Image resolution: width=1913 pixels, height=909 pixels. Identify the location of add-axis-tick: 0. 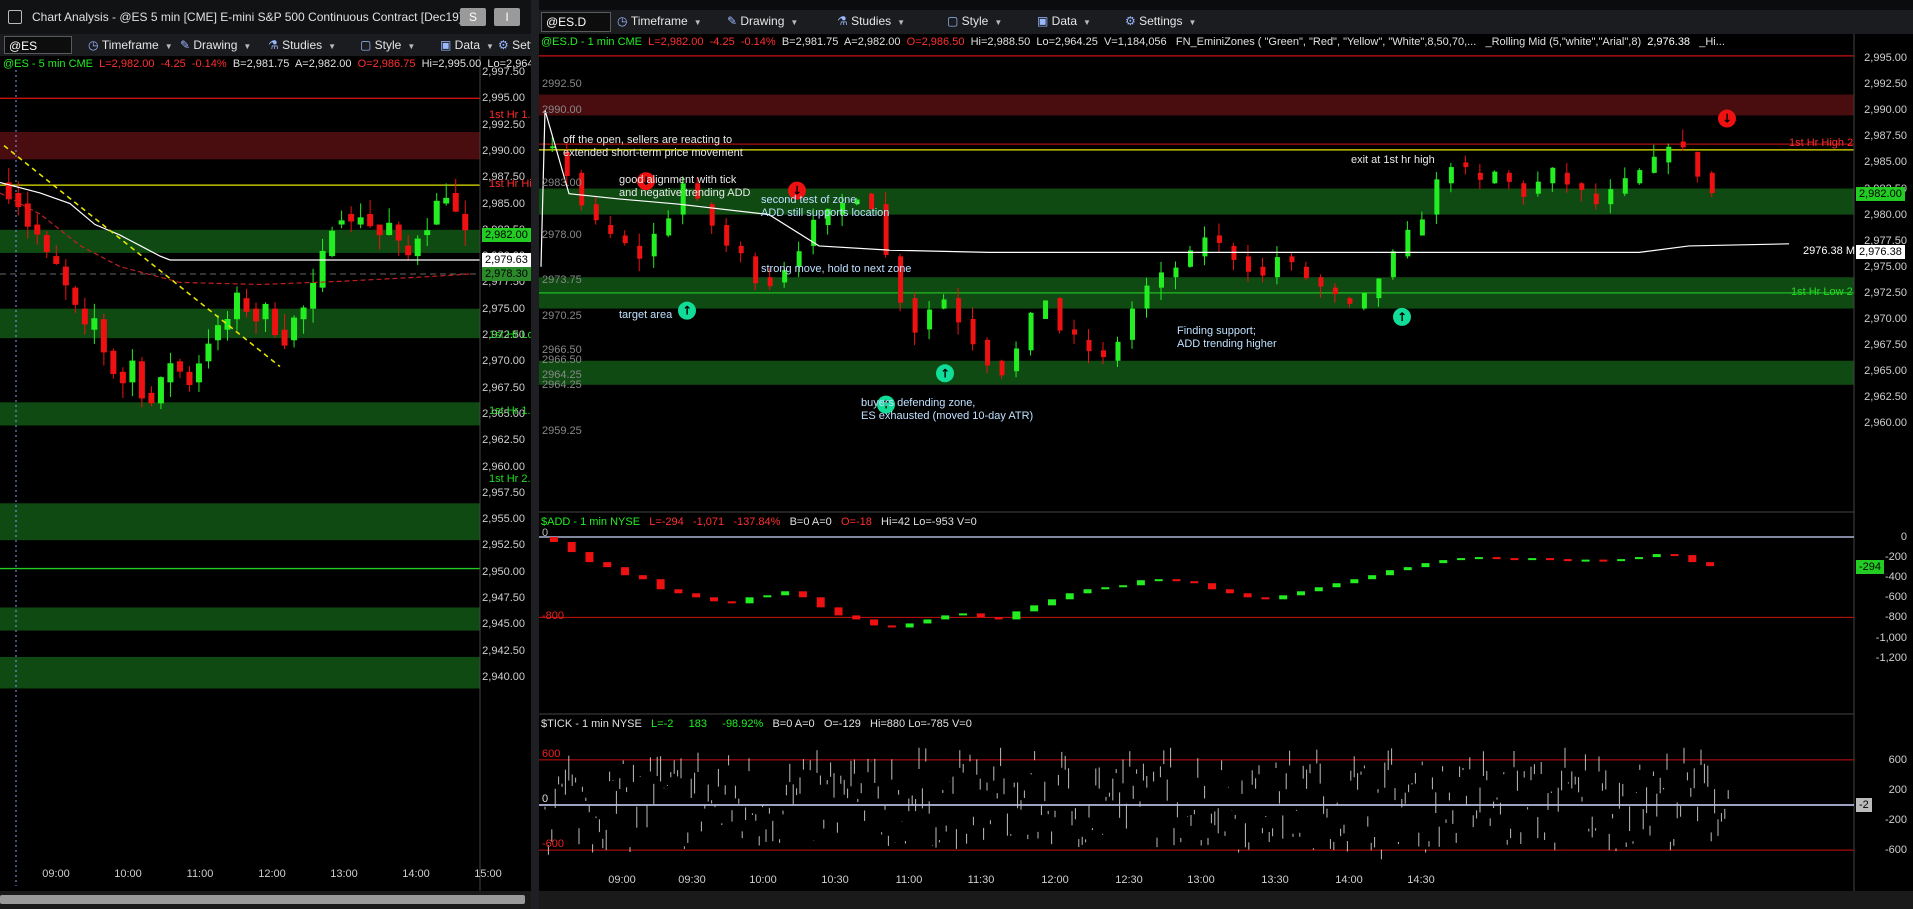
(1903, 537).